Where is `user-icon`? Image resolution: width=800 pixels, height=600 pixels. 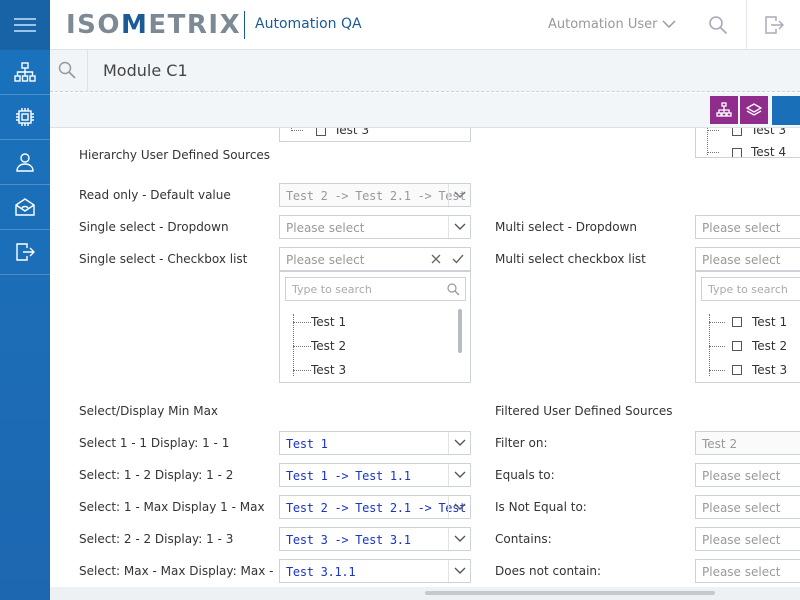 user-icon is located at coordinates (25, 162).